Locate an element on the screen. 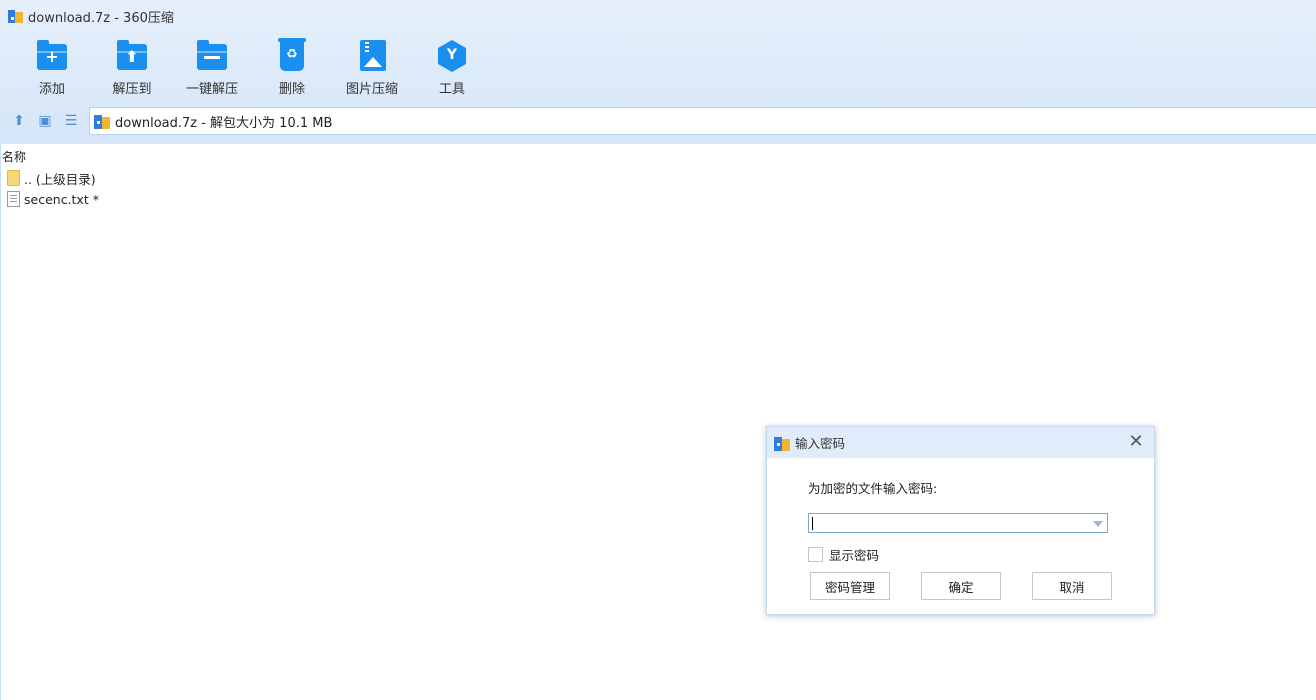 This screenshot has height=700, width=1316. cancel-button: 取消 is located at coordinates (1072, 586).